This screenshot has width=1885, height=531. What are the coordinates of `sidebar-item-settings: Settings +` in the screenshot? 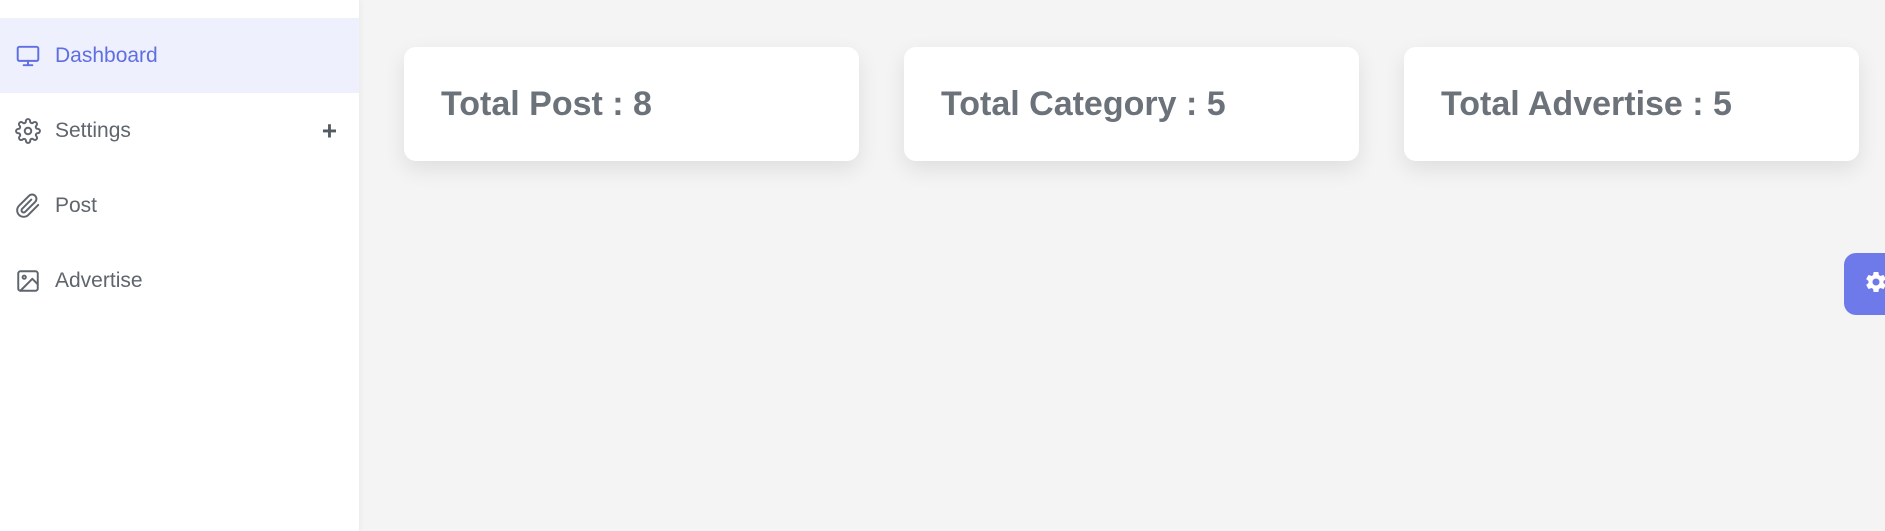 It's located at (179, 130).